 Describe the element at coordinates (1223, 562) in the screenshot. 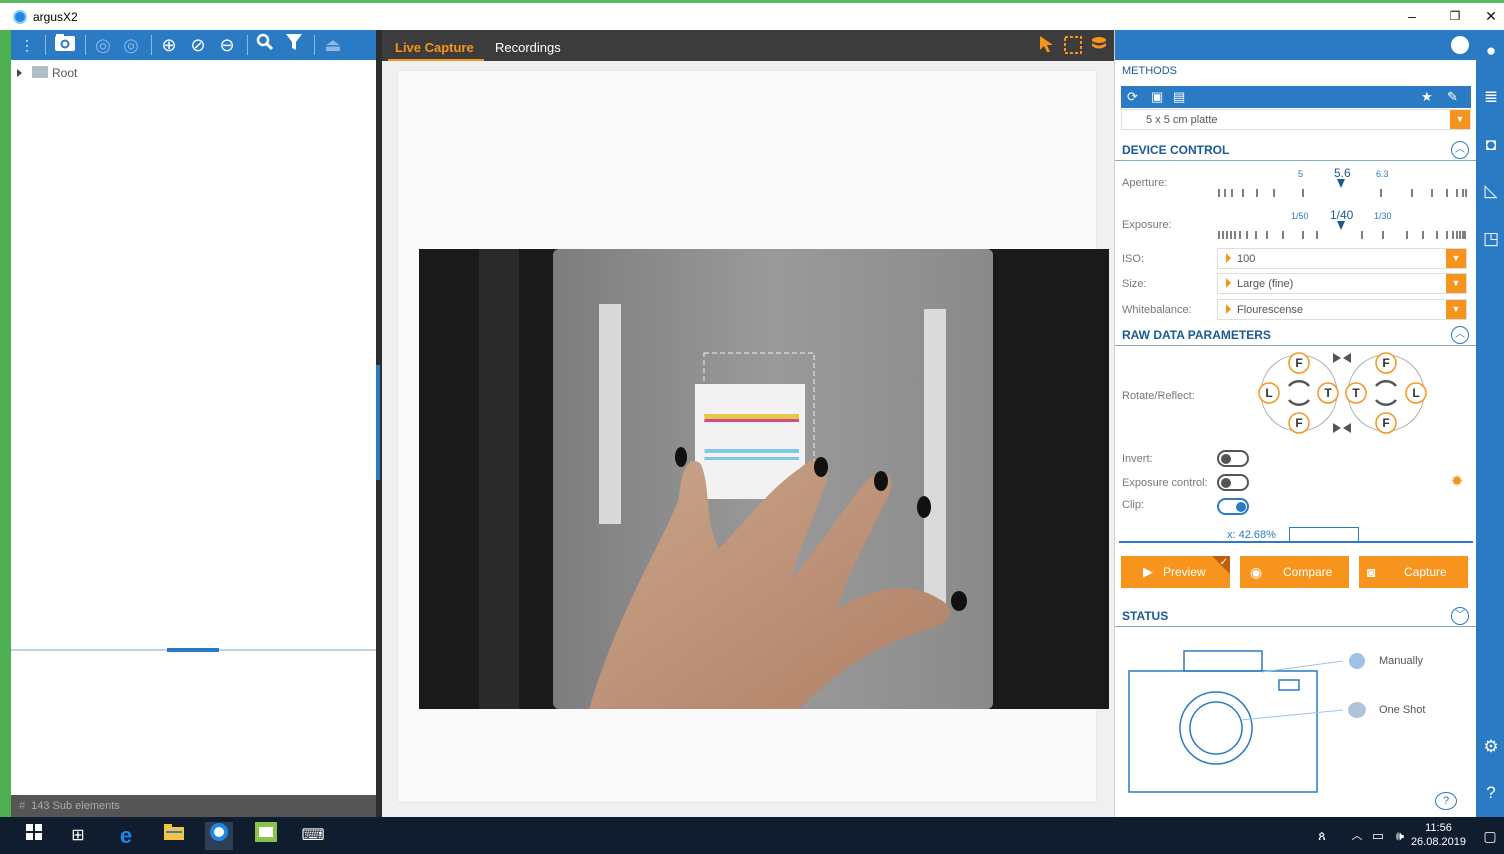

I see `check-icon: ✓` at that location.